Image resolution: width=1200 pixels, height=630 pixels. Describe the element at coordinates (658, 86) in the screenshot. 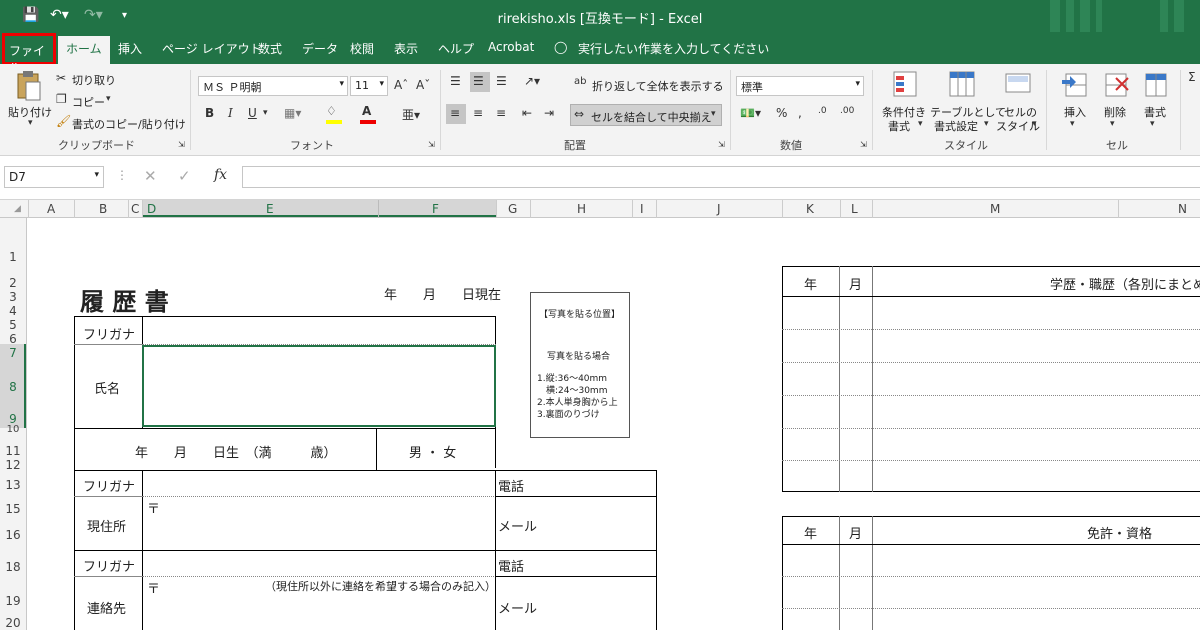

I see `wrap-text-button: 折り返して全体を表示する` at that location.